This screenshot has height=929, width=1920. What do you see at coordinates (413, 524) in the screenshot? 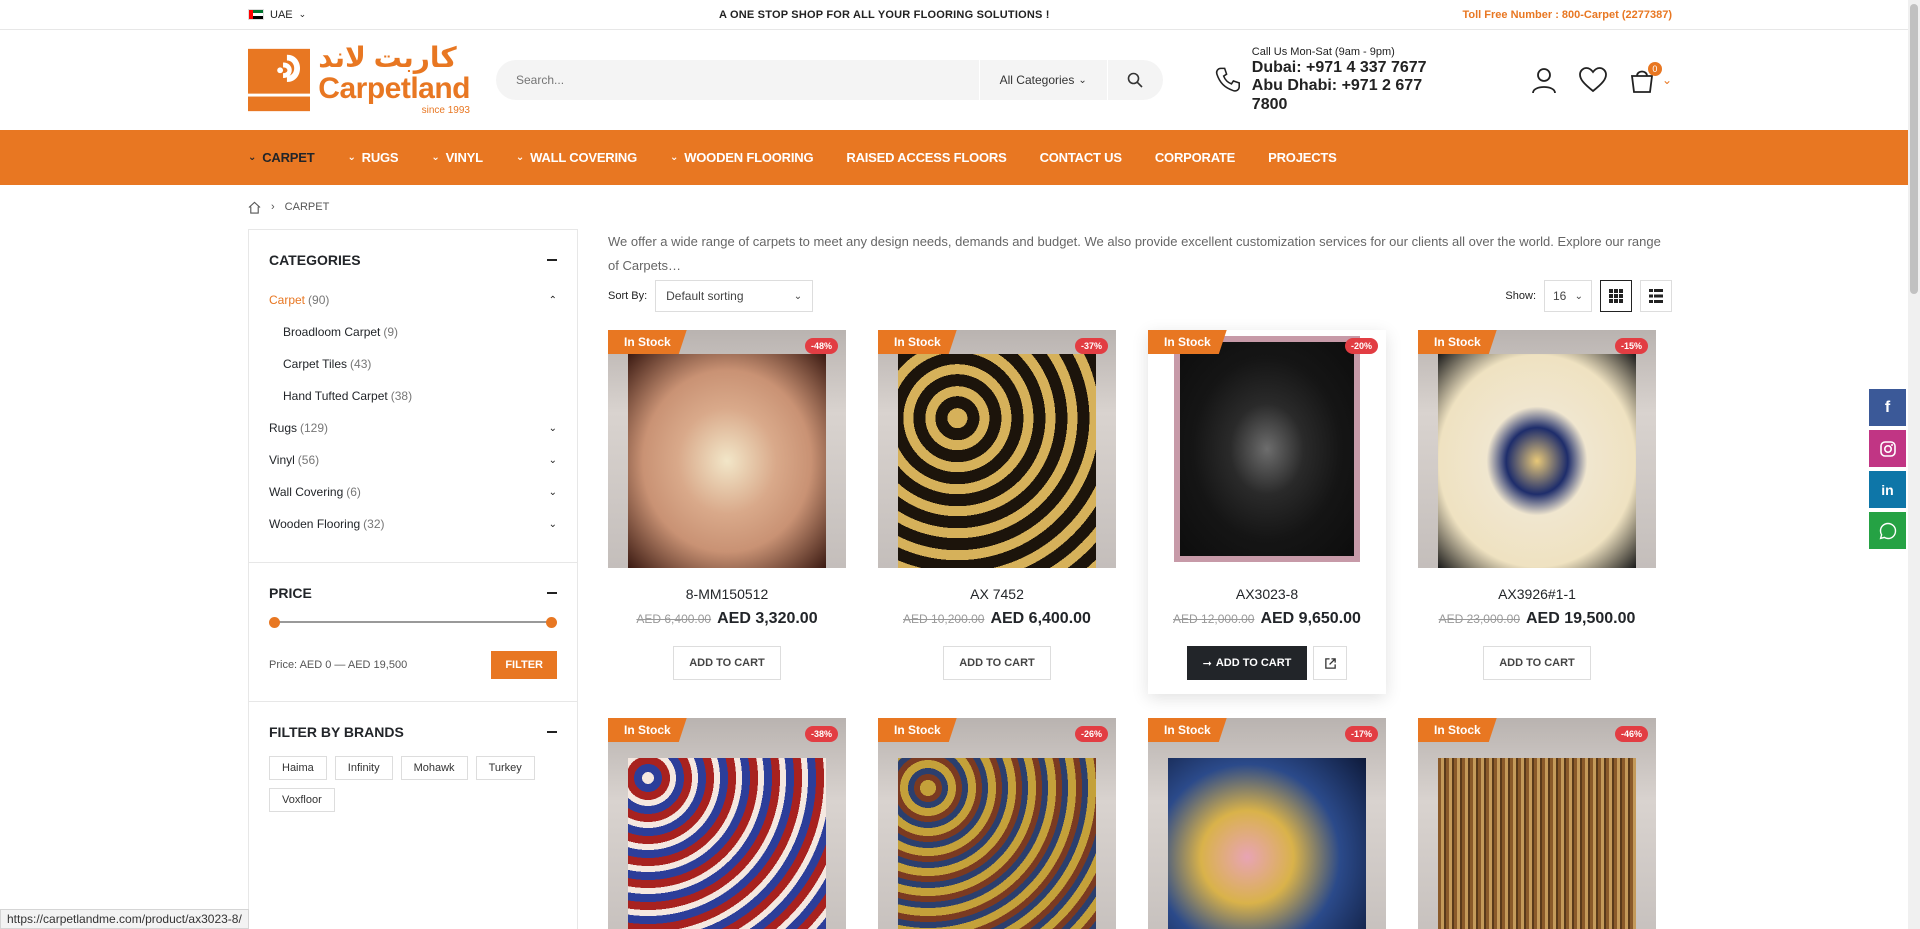
I see `category-wooden-flooring: Wooden Flooring (32) ⌄` at bounding box center [413, 524].